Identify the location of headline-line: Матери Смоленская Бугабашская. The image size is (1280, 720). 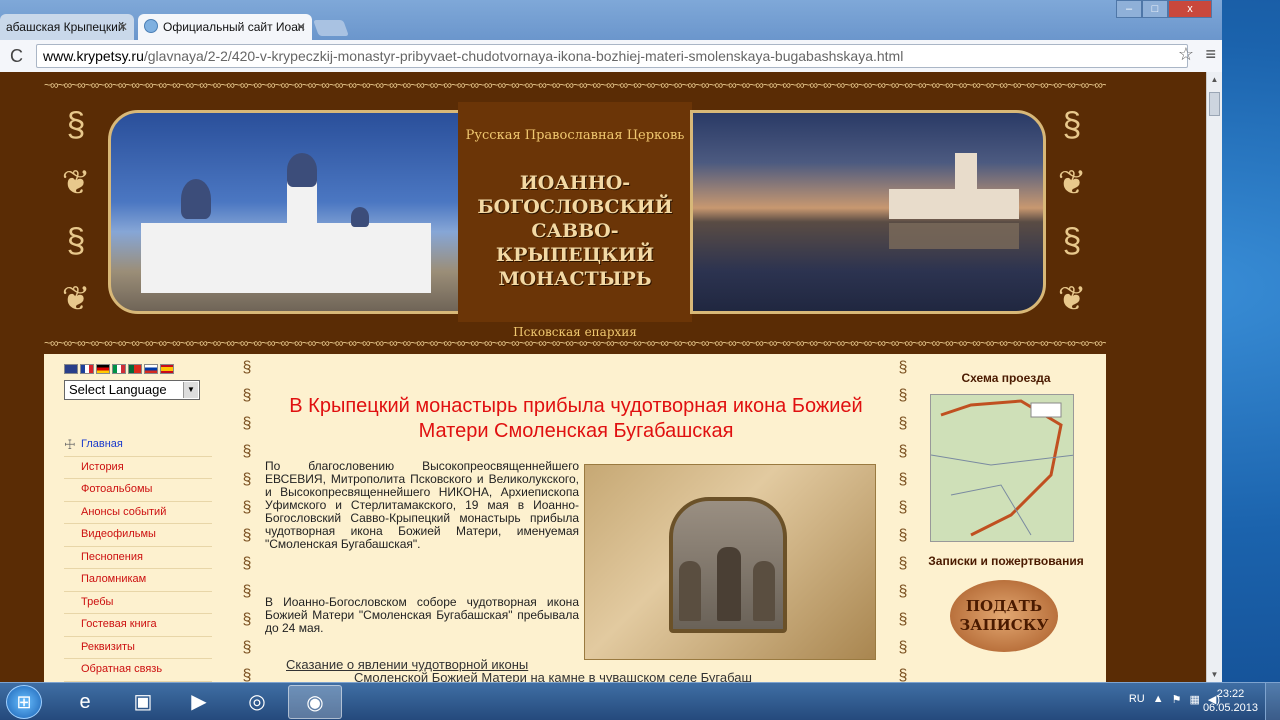
(576, 431).